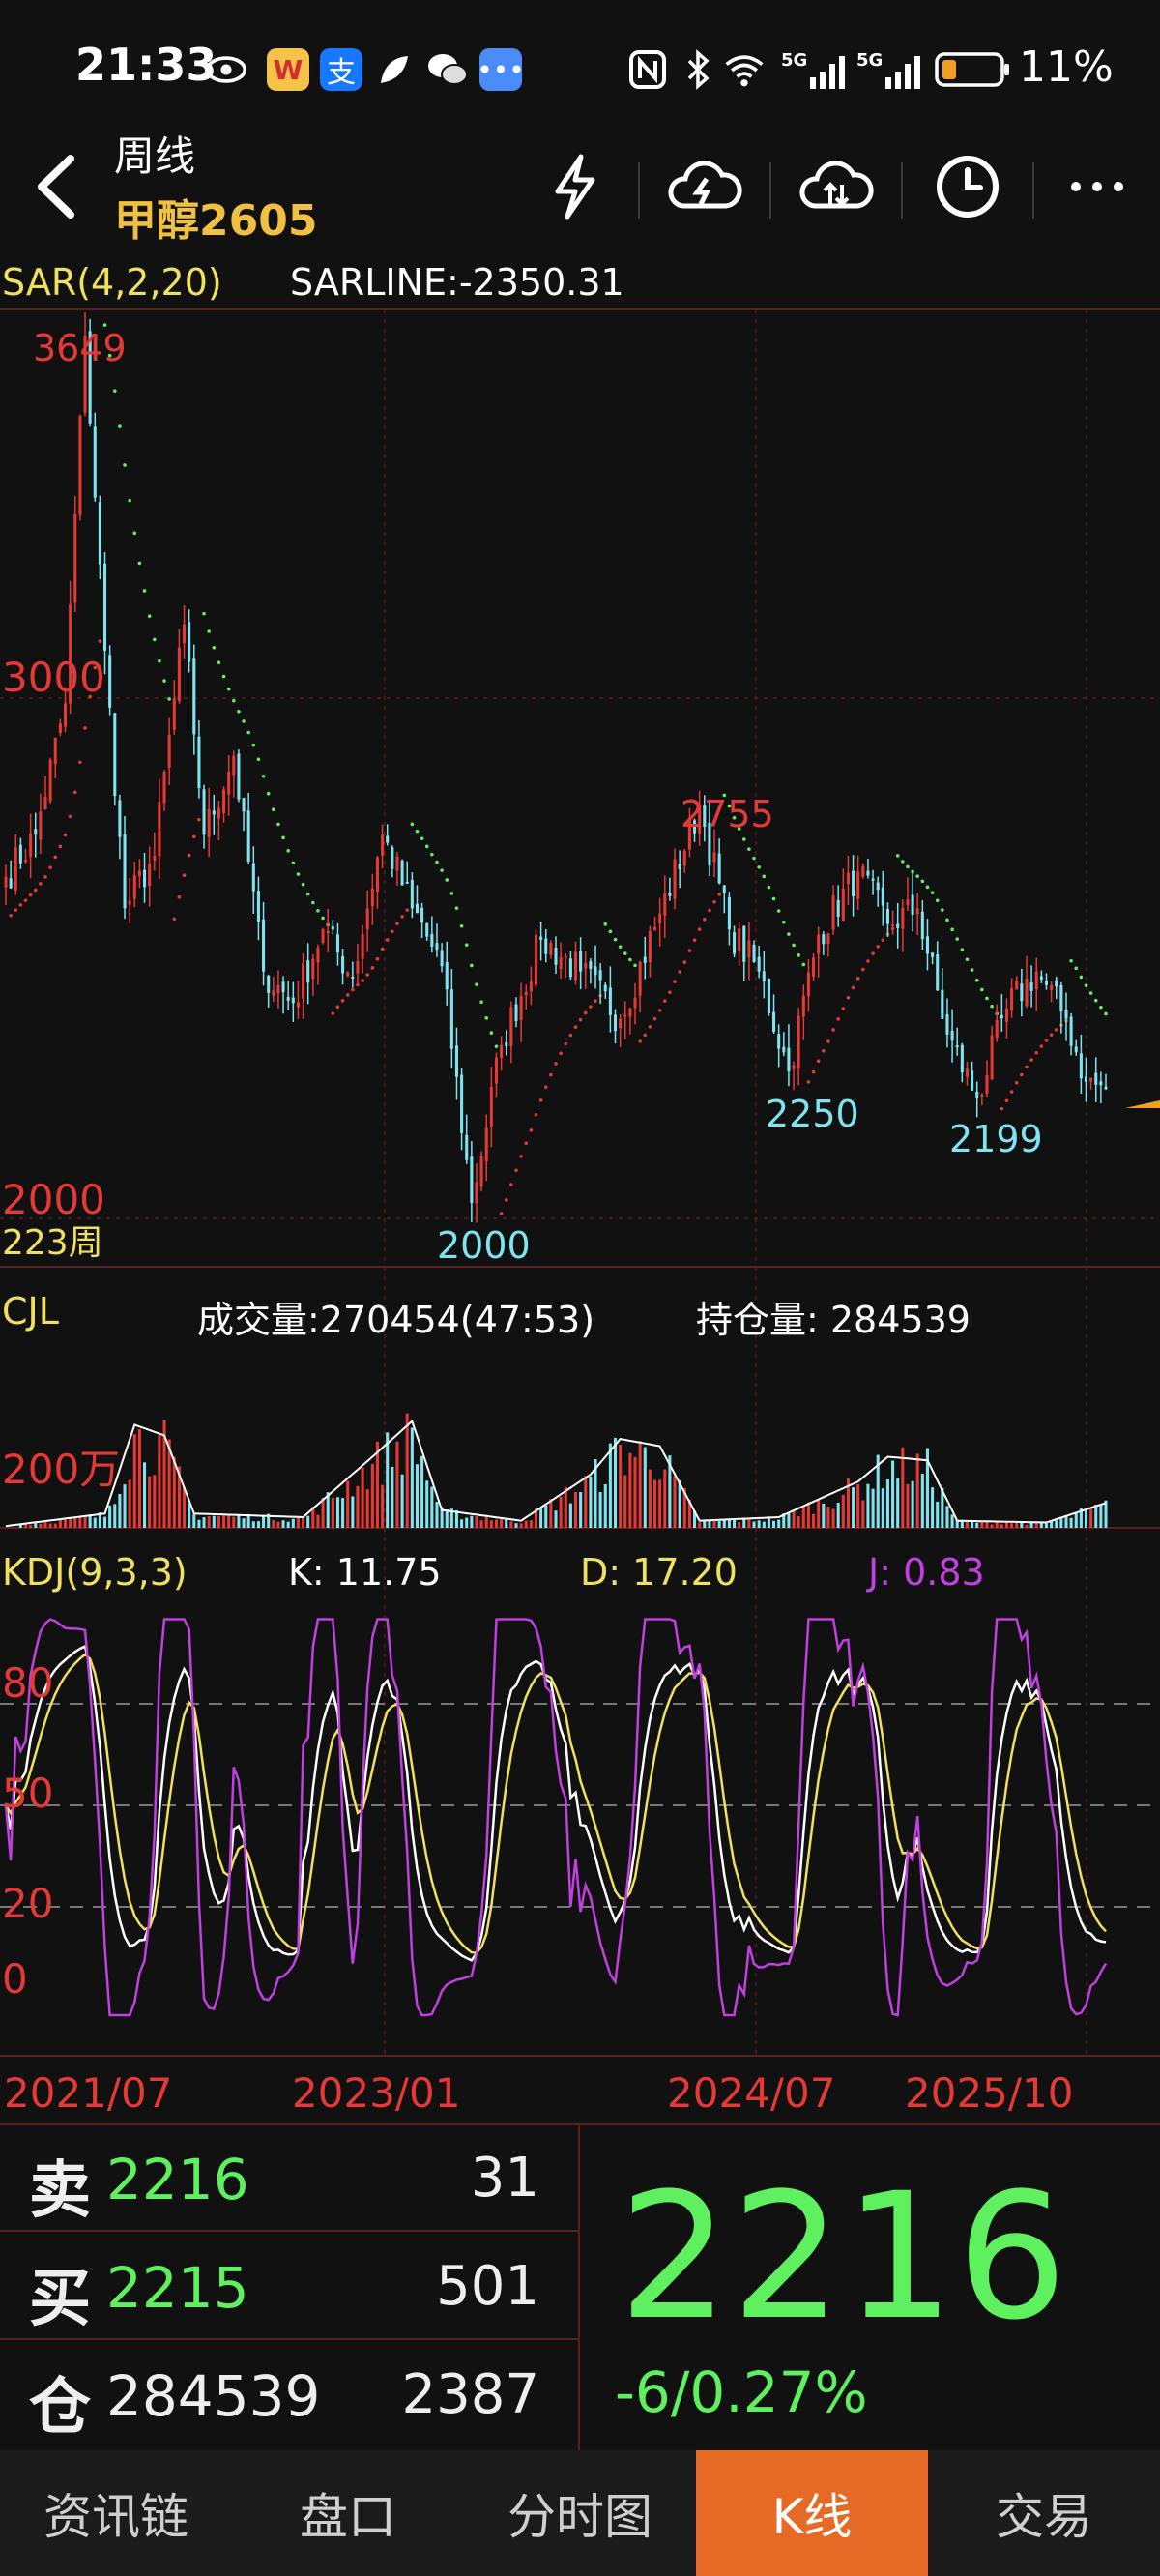  What do you see at coordinates (116, 2513) in the screenshot?
I see `tab-news-chain: 资讯链` at bounding box center [116, 2513].